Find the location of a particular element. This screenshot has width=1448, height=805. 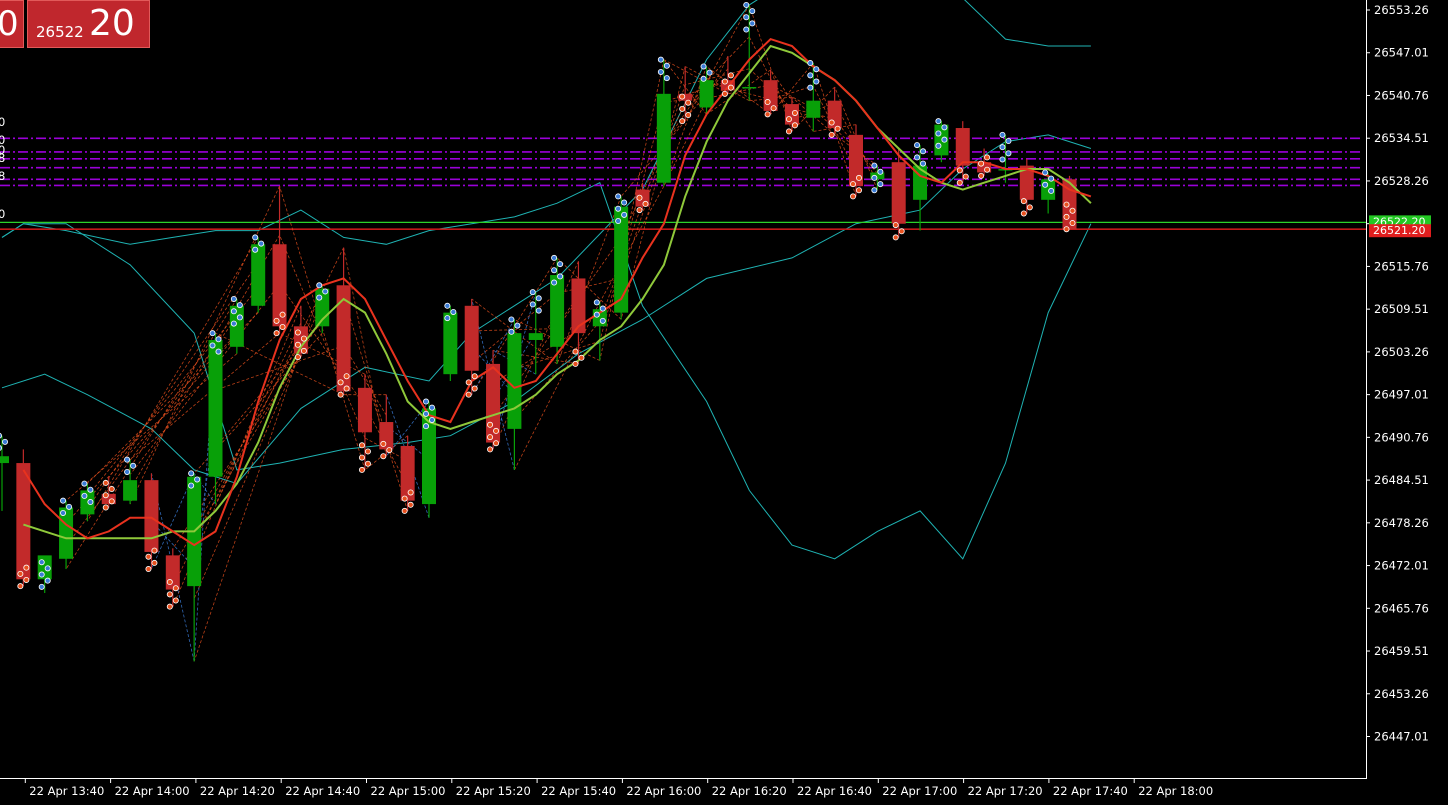

time-tick-label: 22 Apr 17:20 is located at coordinates (1005, 791).